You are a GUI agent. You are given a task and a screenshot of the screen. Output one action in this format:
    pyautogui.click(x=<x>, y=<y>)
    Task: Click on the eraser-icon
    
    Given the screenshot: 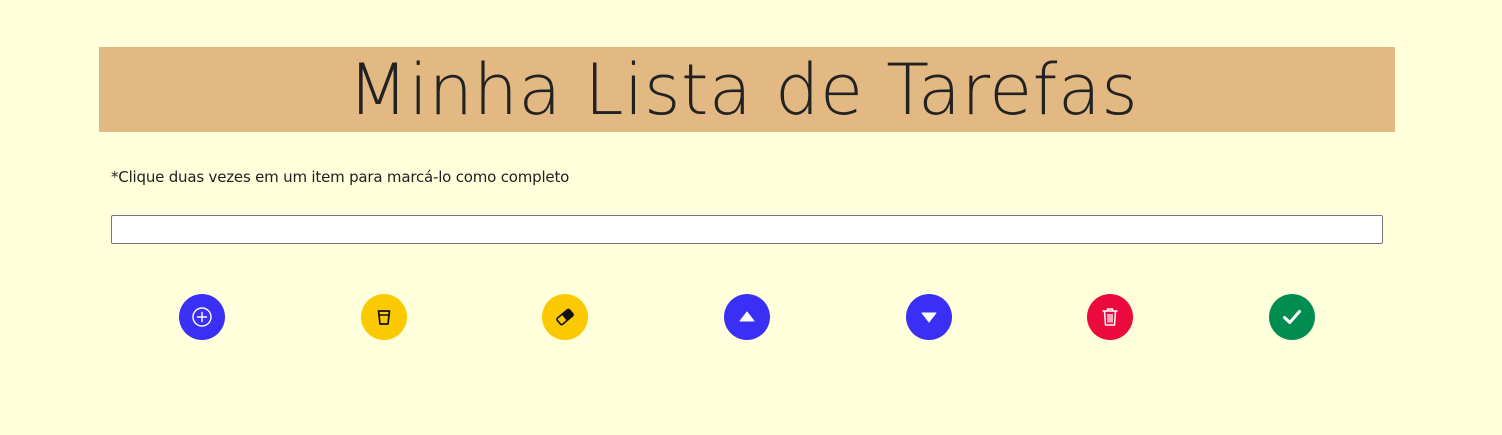 What is the action you would take?
    pyautogui.click(x=565, y=317)
    